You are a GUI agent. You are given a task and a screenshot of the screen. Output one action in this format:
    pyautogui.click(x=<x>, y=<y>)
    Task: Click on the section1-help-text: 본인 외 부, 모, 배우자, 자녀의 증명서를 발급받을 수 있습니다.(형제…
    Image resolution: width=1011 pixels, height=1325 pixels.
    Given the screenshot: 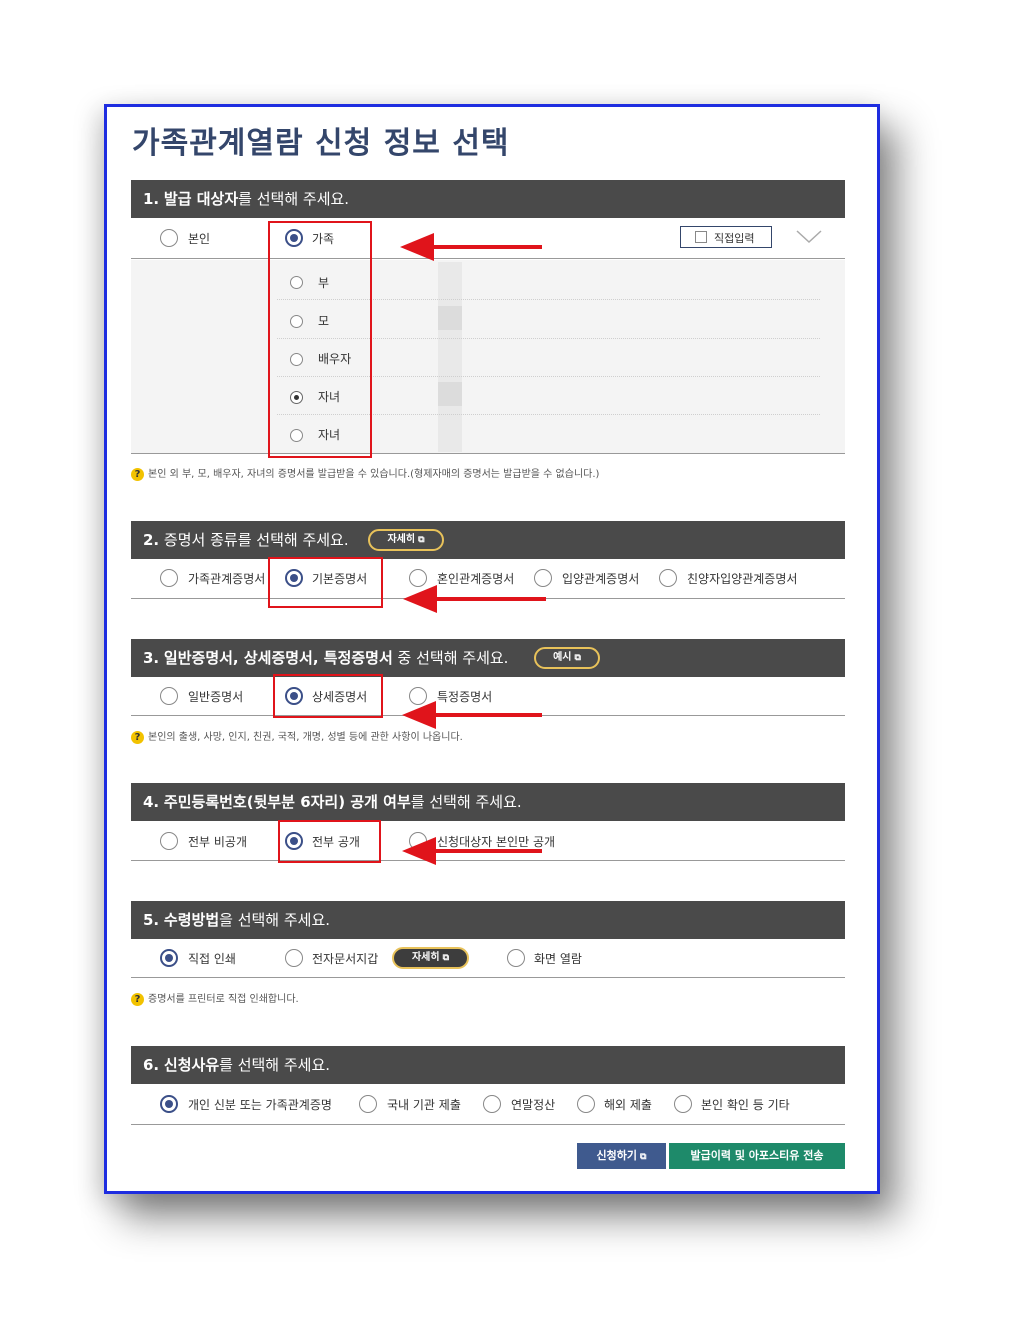 What is the action you would take?
    pyautogui.click(x=374, y=474)
    